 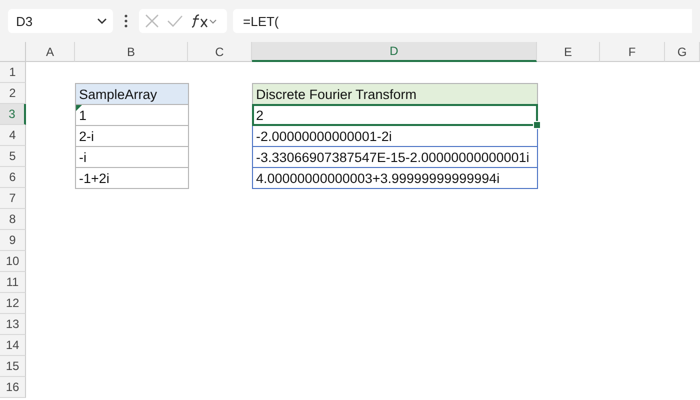 I want to click on row-header: 10, so click(x=13, y=261).